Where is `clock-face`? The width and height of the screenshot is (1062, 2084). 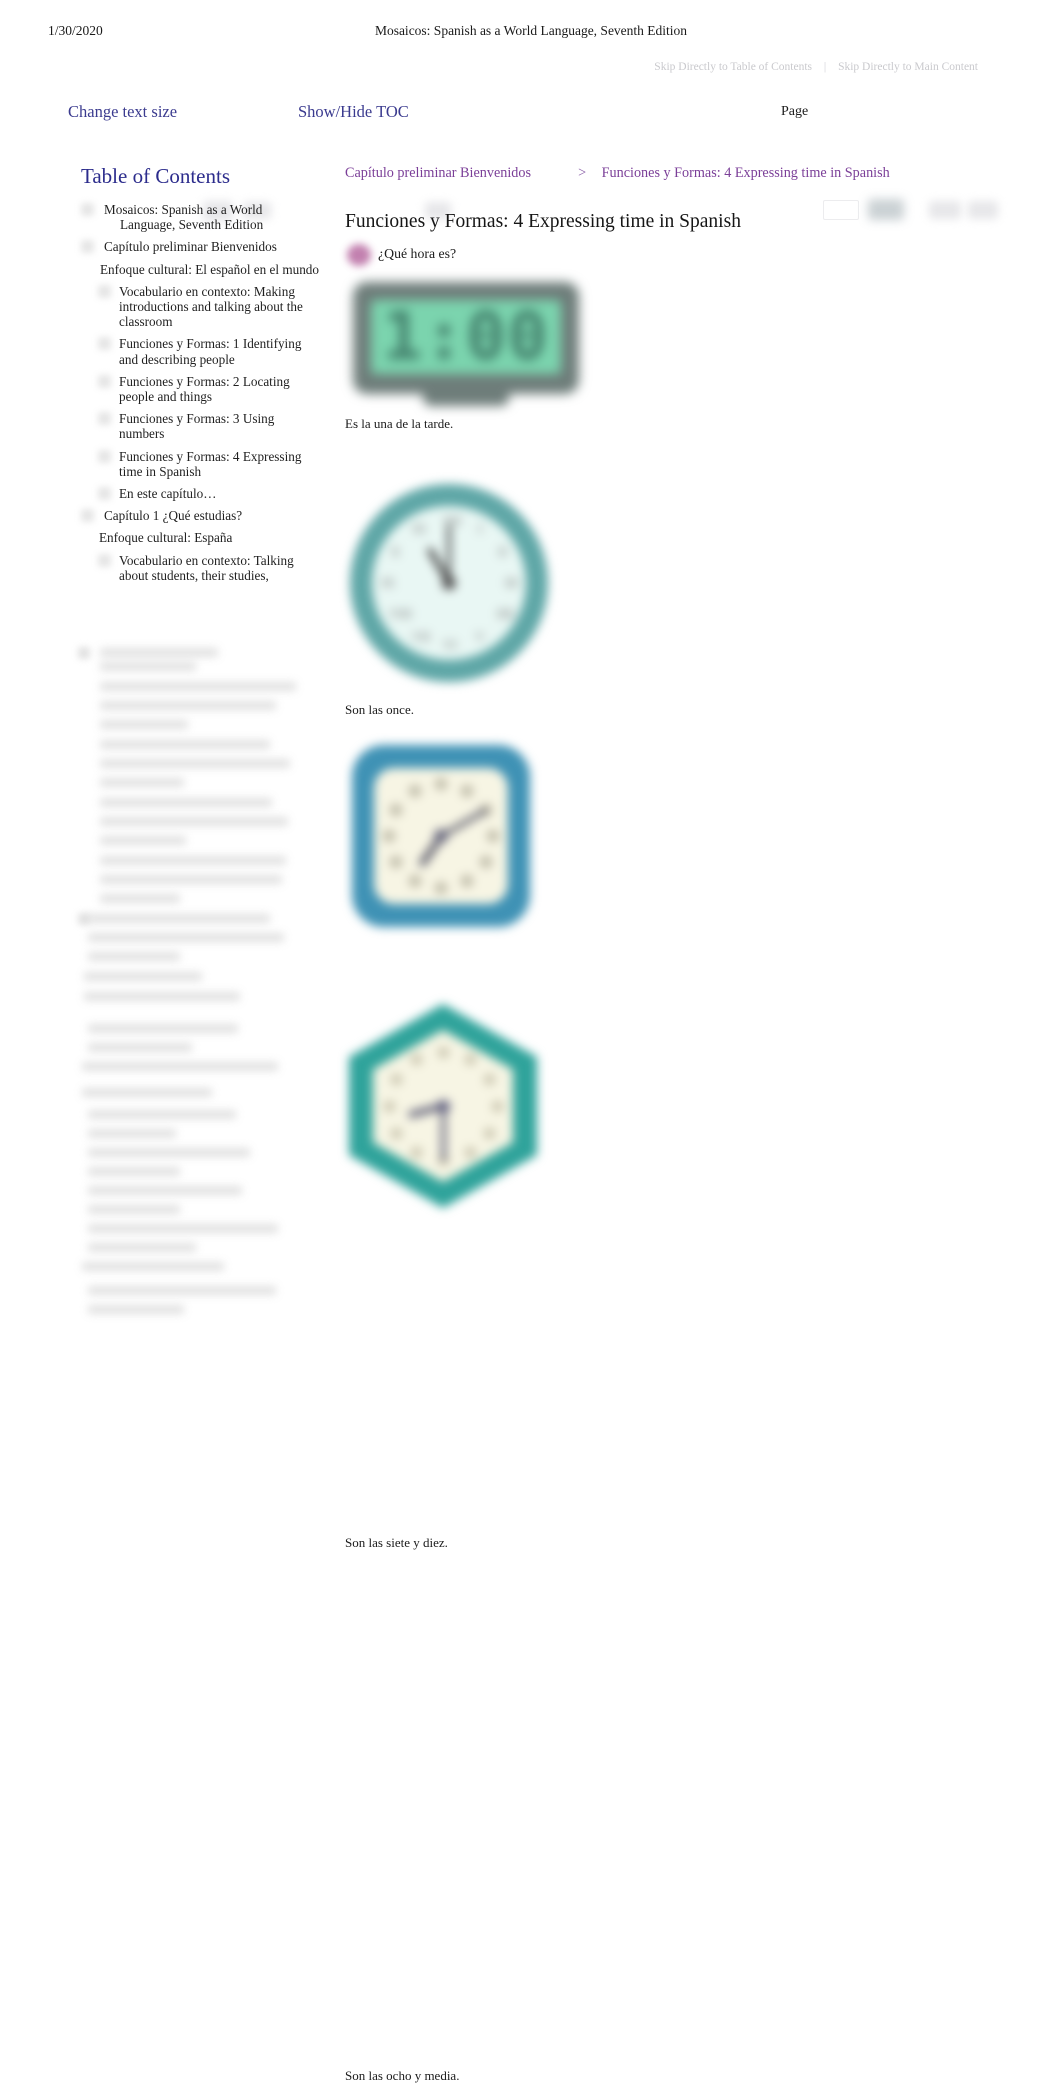
clock-face is located at coordinates (441, 836).